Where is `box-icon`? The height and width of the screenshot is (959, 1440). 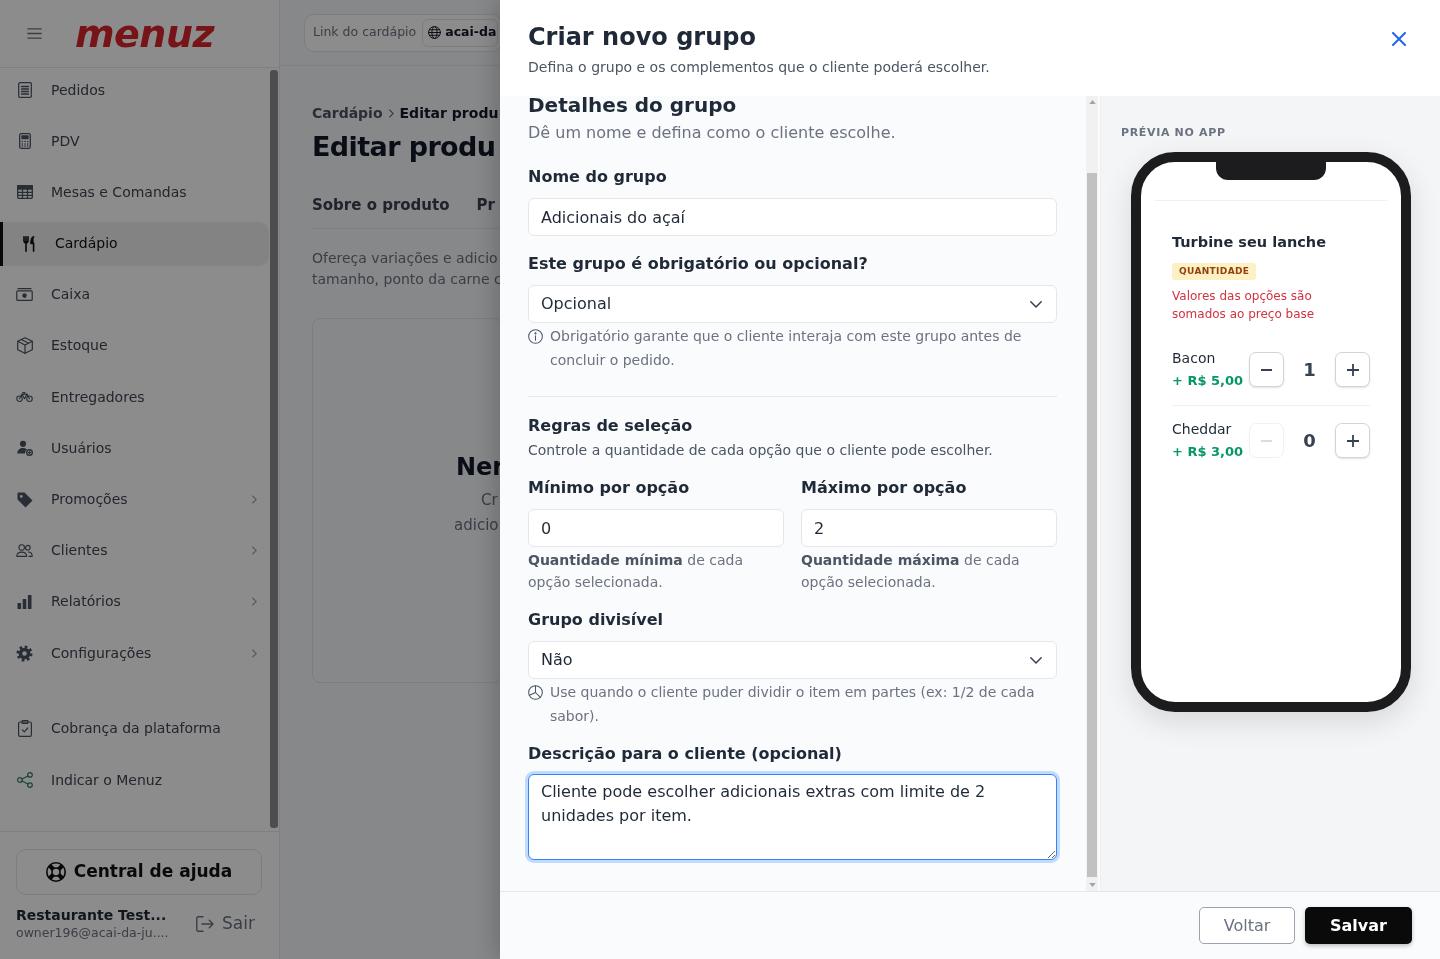 box-icon is located at coordinates (24, 346).